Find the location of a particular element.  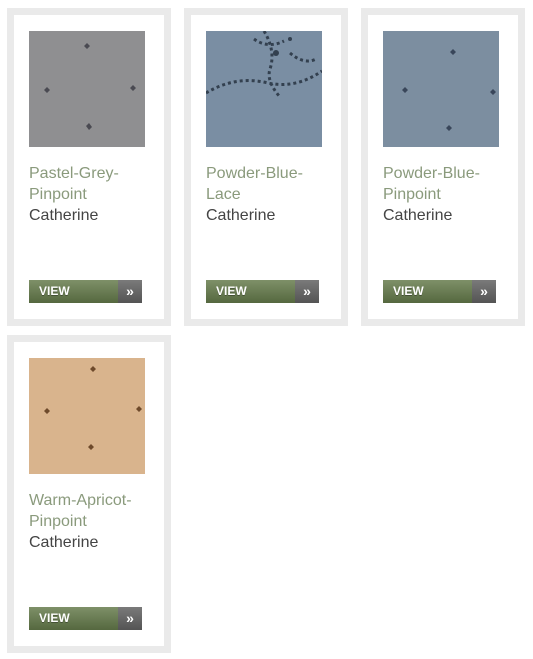

swatch-pinpoint-apricot is located at coordinates (87, 416).